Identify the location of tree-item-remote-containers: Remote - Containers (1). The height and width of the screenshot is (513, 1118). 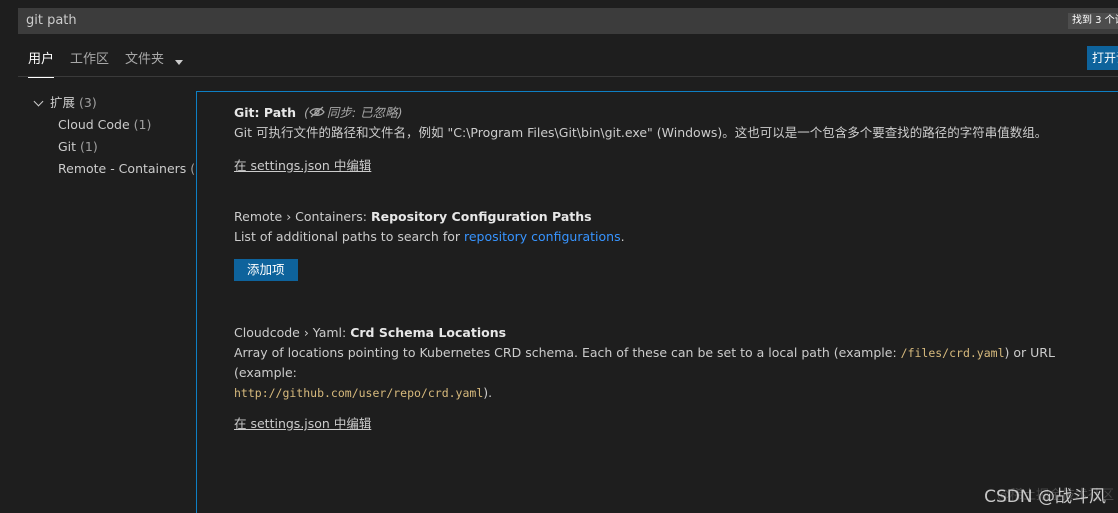
(119, 169).